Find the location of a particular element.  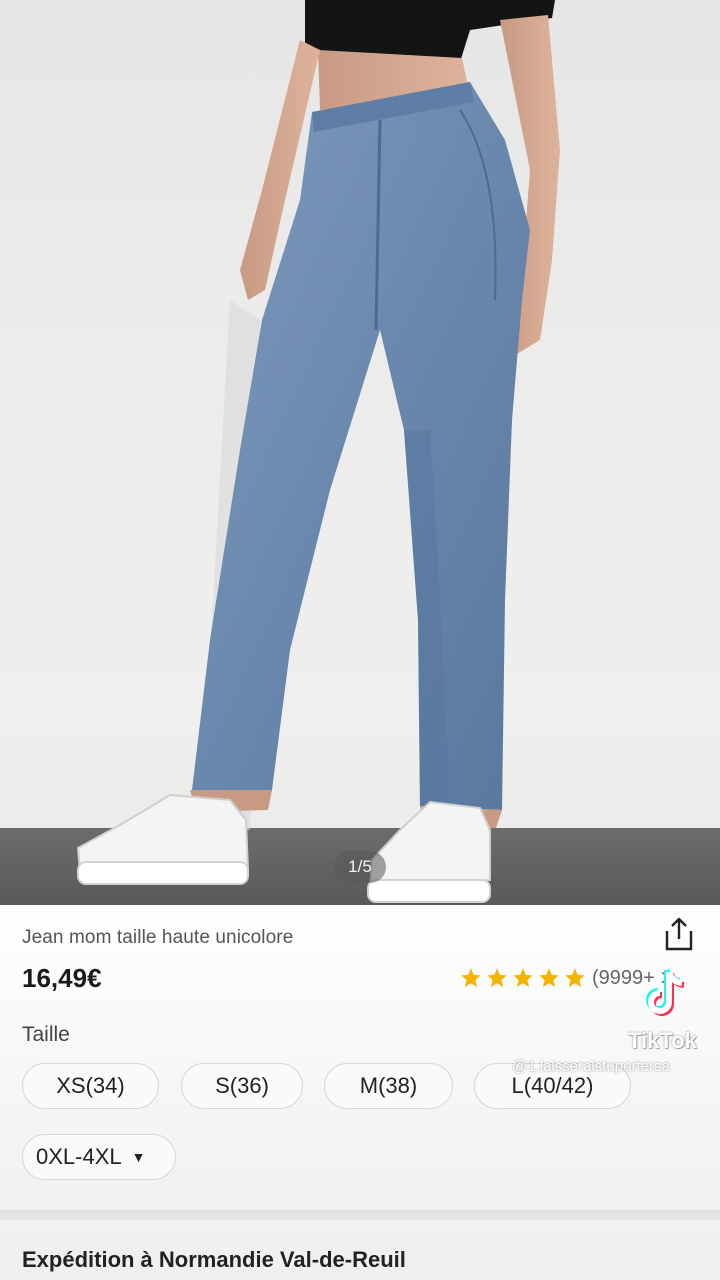

size-range-dropdown: 0XL-4XL ▼ is located at coordinates (99, 1157).